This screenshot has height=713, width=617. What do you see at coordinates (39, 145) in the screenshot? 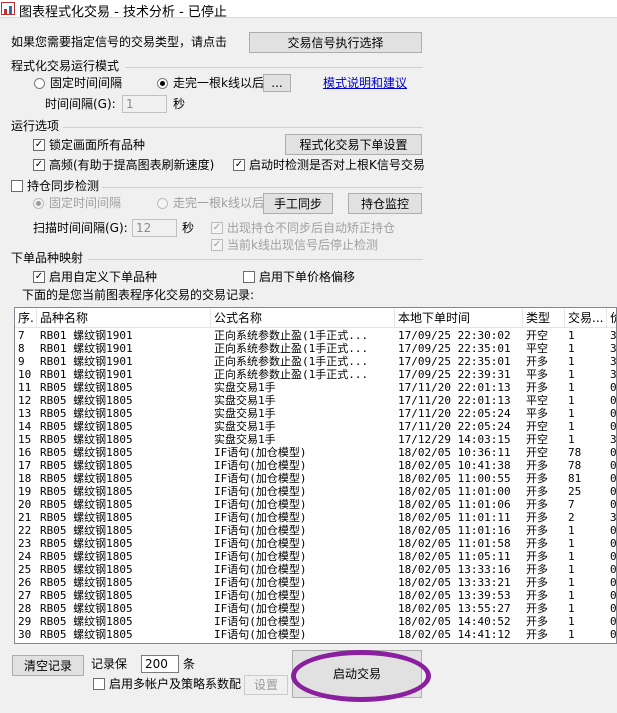
I see `lock-symbol-checkbox: ✓` at bounding box center [39, 145].